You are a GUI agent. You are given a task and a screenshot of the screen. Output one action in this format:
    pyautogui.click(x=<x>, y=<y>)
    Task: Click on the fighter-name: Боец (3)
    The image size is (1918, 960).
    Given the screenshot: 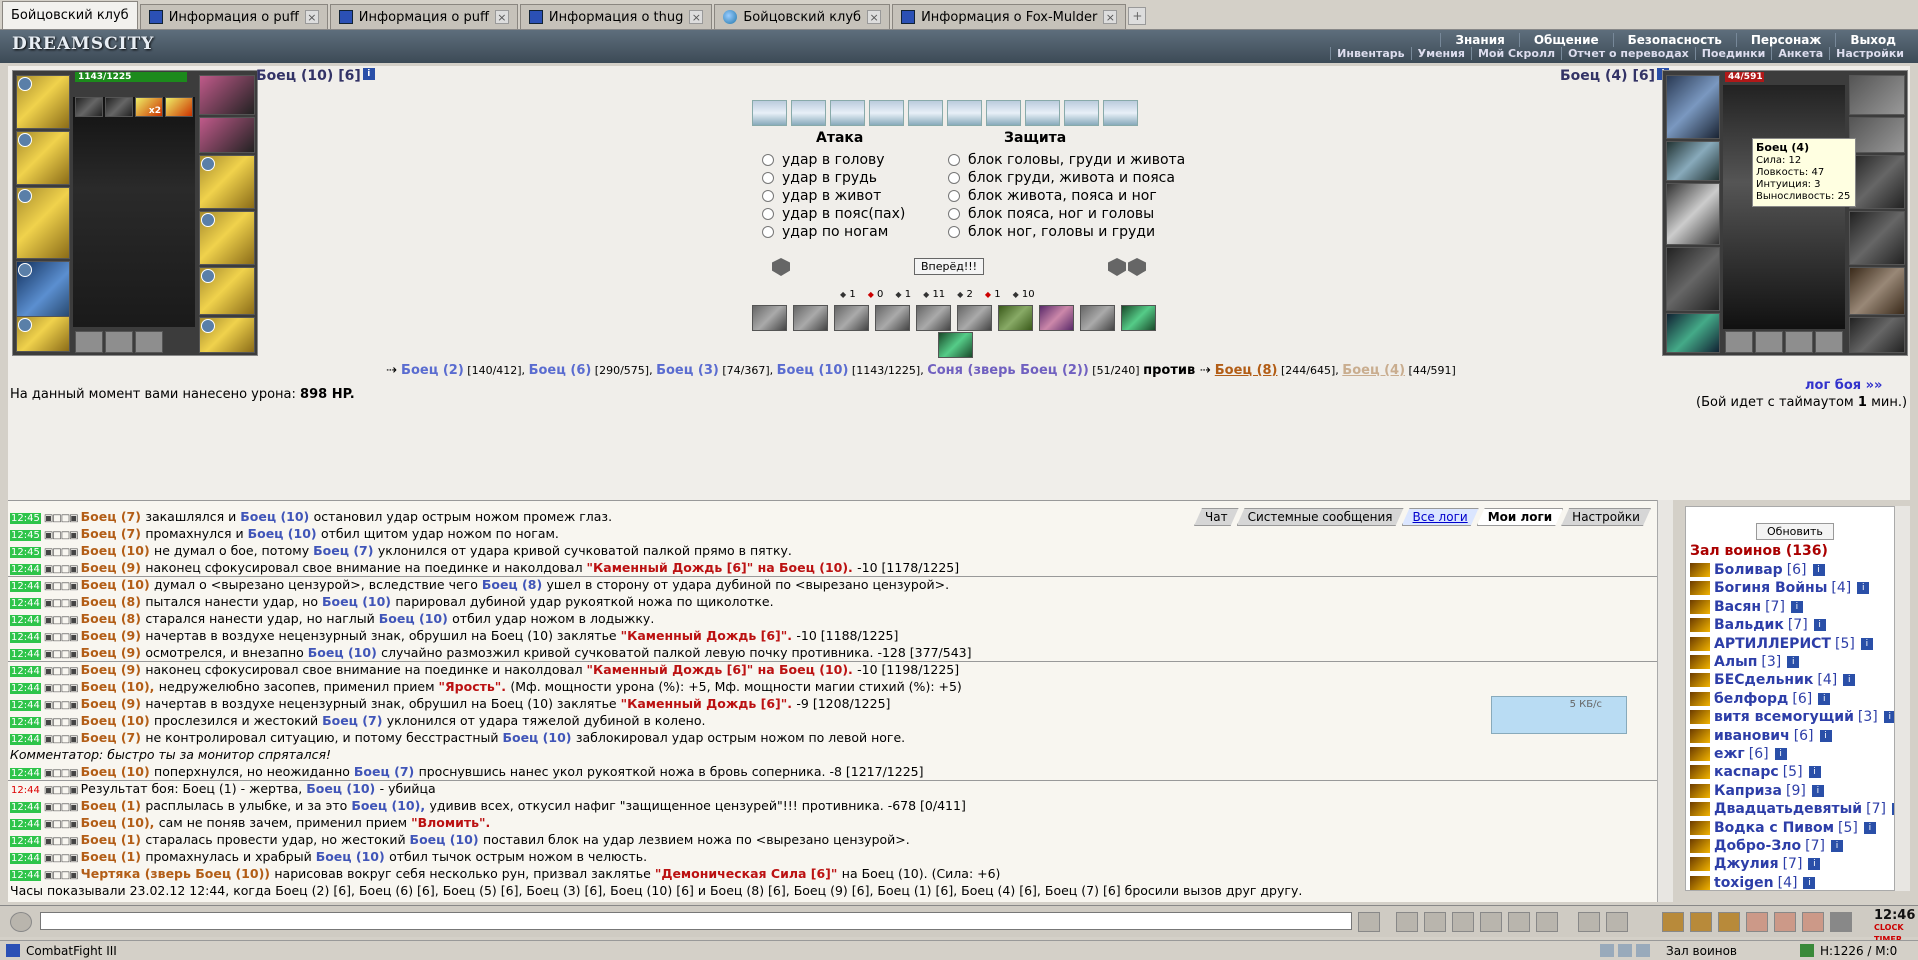 What is the action you would take?
    pyautogui.click(x=687, y=370)
    